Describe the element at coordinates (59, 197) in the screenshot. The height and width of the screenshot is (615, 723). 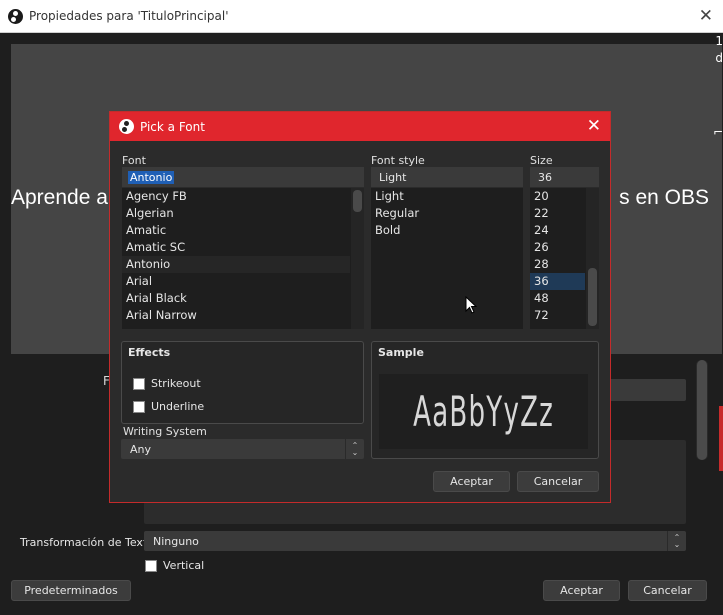
I see `preview-text-left: Aprende a` at that location.